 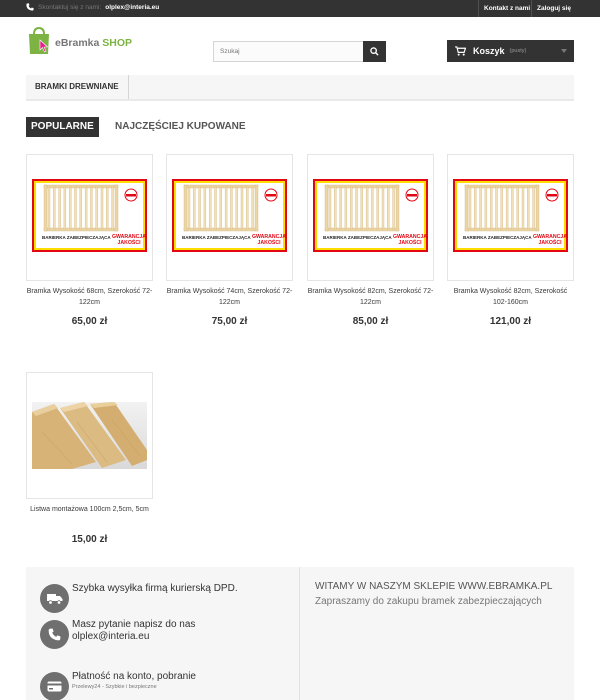 What do you see at coordinates (89, 539) in the screenshot?
I see `product-price: 15,00 zł` at bounding box center [89, 539].